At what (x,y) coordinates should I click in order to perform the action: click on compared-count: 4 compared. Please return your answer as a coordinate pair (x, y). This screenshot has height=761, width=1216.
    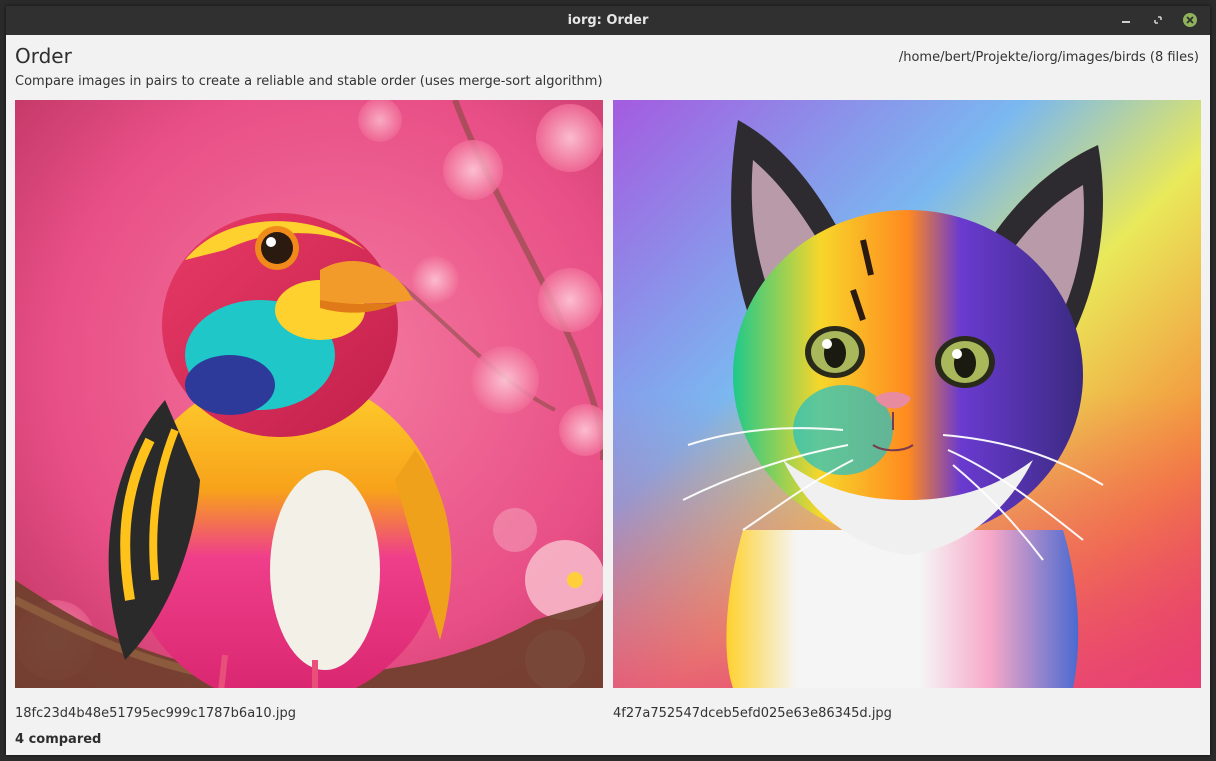
    Looking at the image, I should click on (58, 739).